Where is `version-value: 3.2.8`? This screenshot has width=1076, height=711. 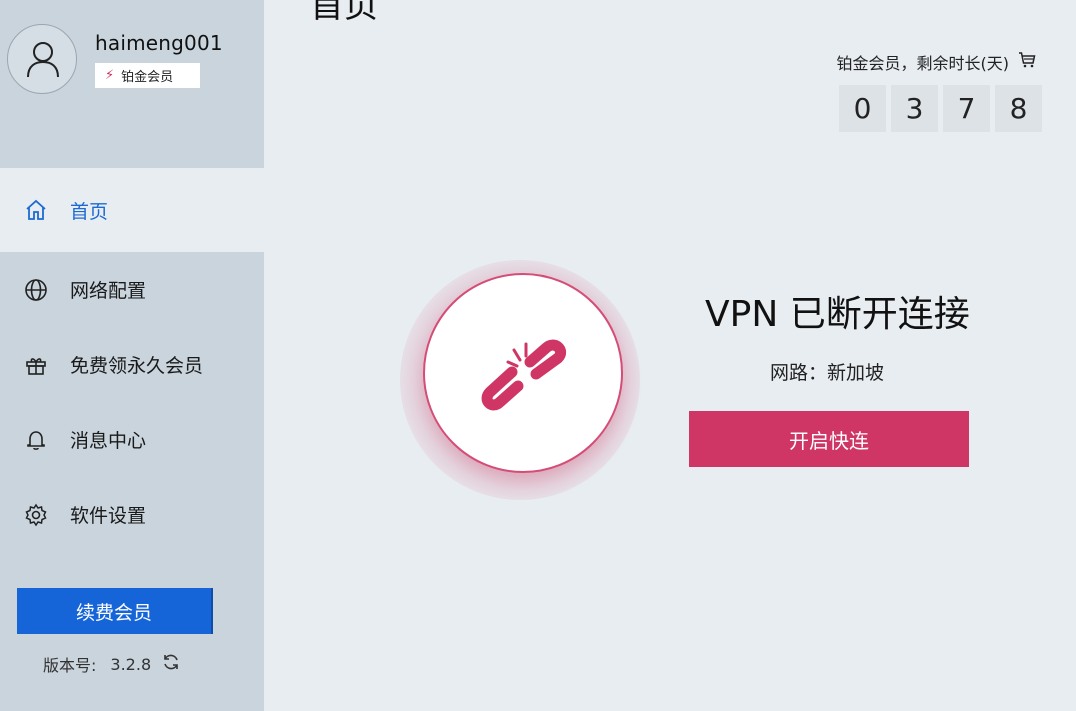 version-value: 3.2.8 is located at coordinates (131, 664).